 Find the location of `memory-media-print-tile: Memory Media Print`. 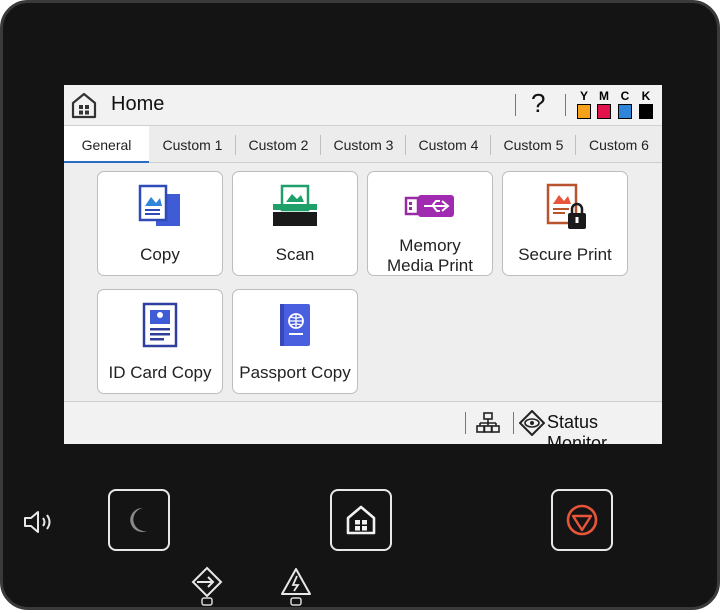

memory-media-print-tile: Memory Media Print is located at coordinates (430, 223).